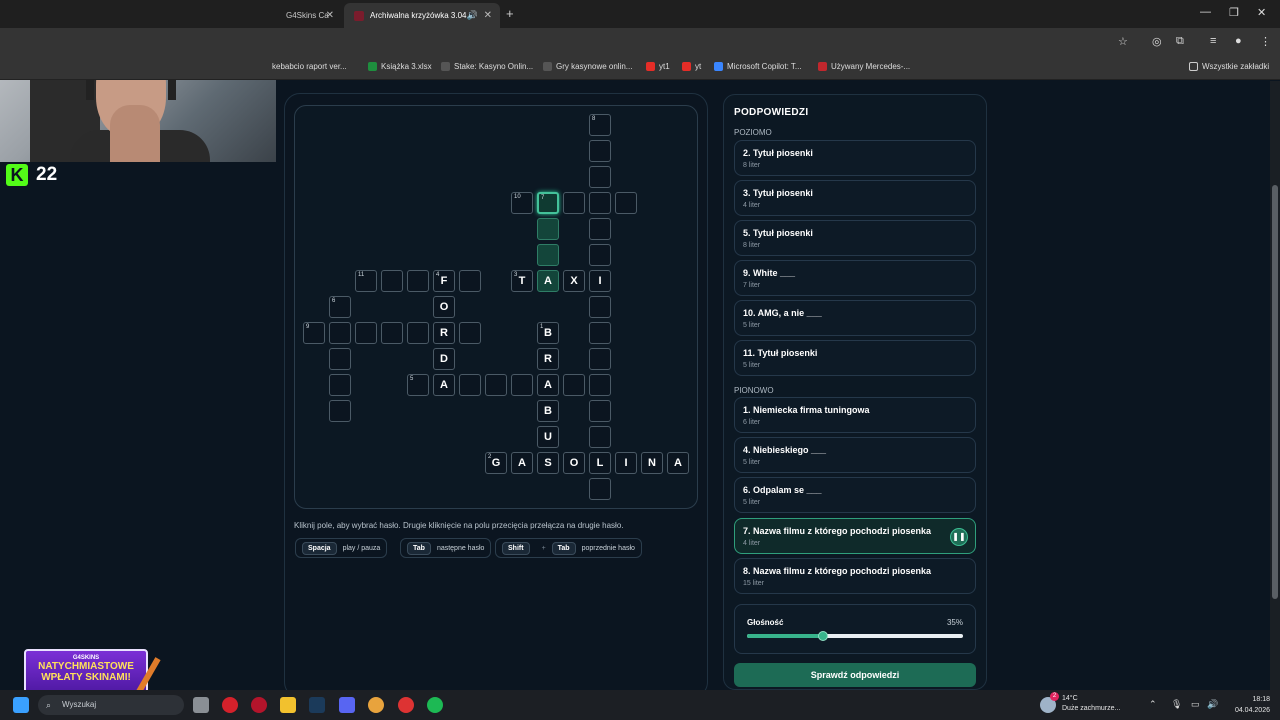 Image resolution: width=1280 pixels, height=720 pixels. Describe the element at coordinates (1205, 12) in the screenshot. I see `minimize-icon: —` at that location.